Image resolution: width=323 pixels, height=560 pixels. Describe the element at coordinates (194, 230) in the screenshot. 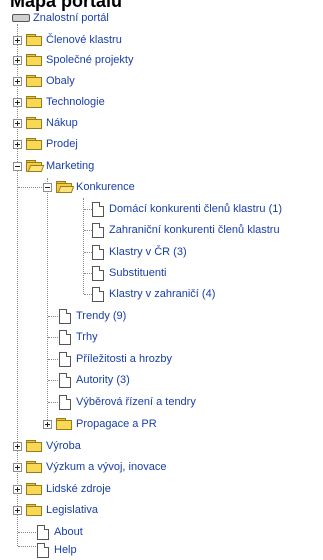

I see `tree-item-label: Zahraniční konkurenti členů klastru` at that location.